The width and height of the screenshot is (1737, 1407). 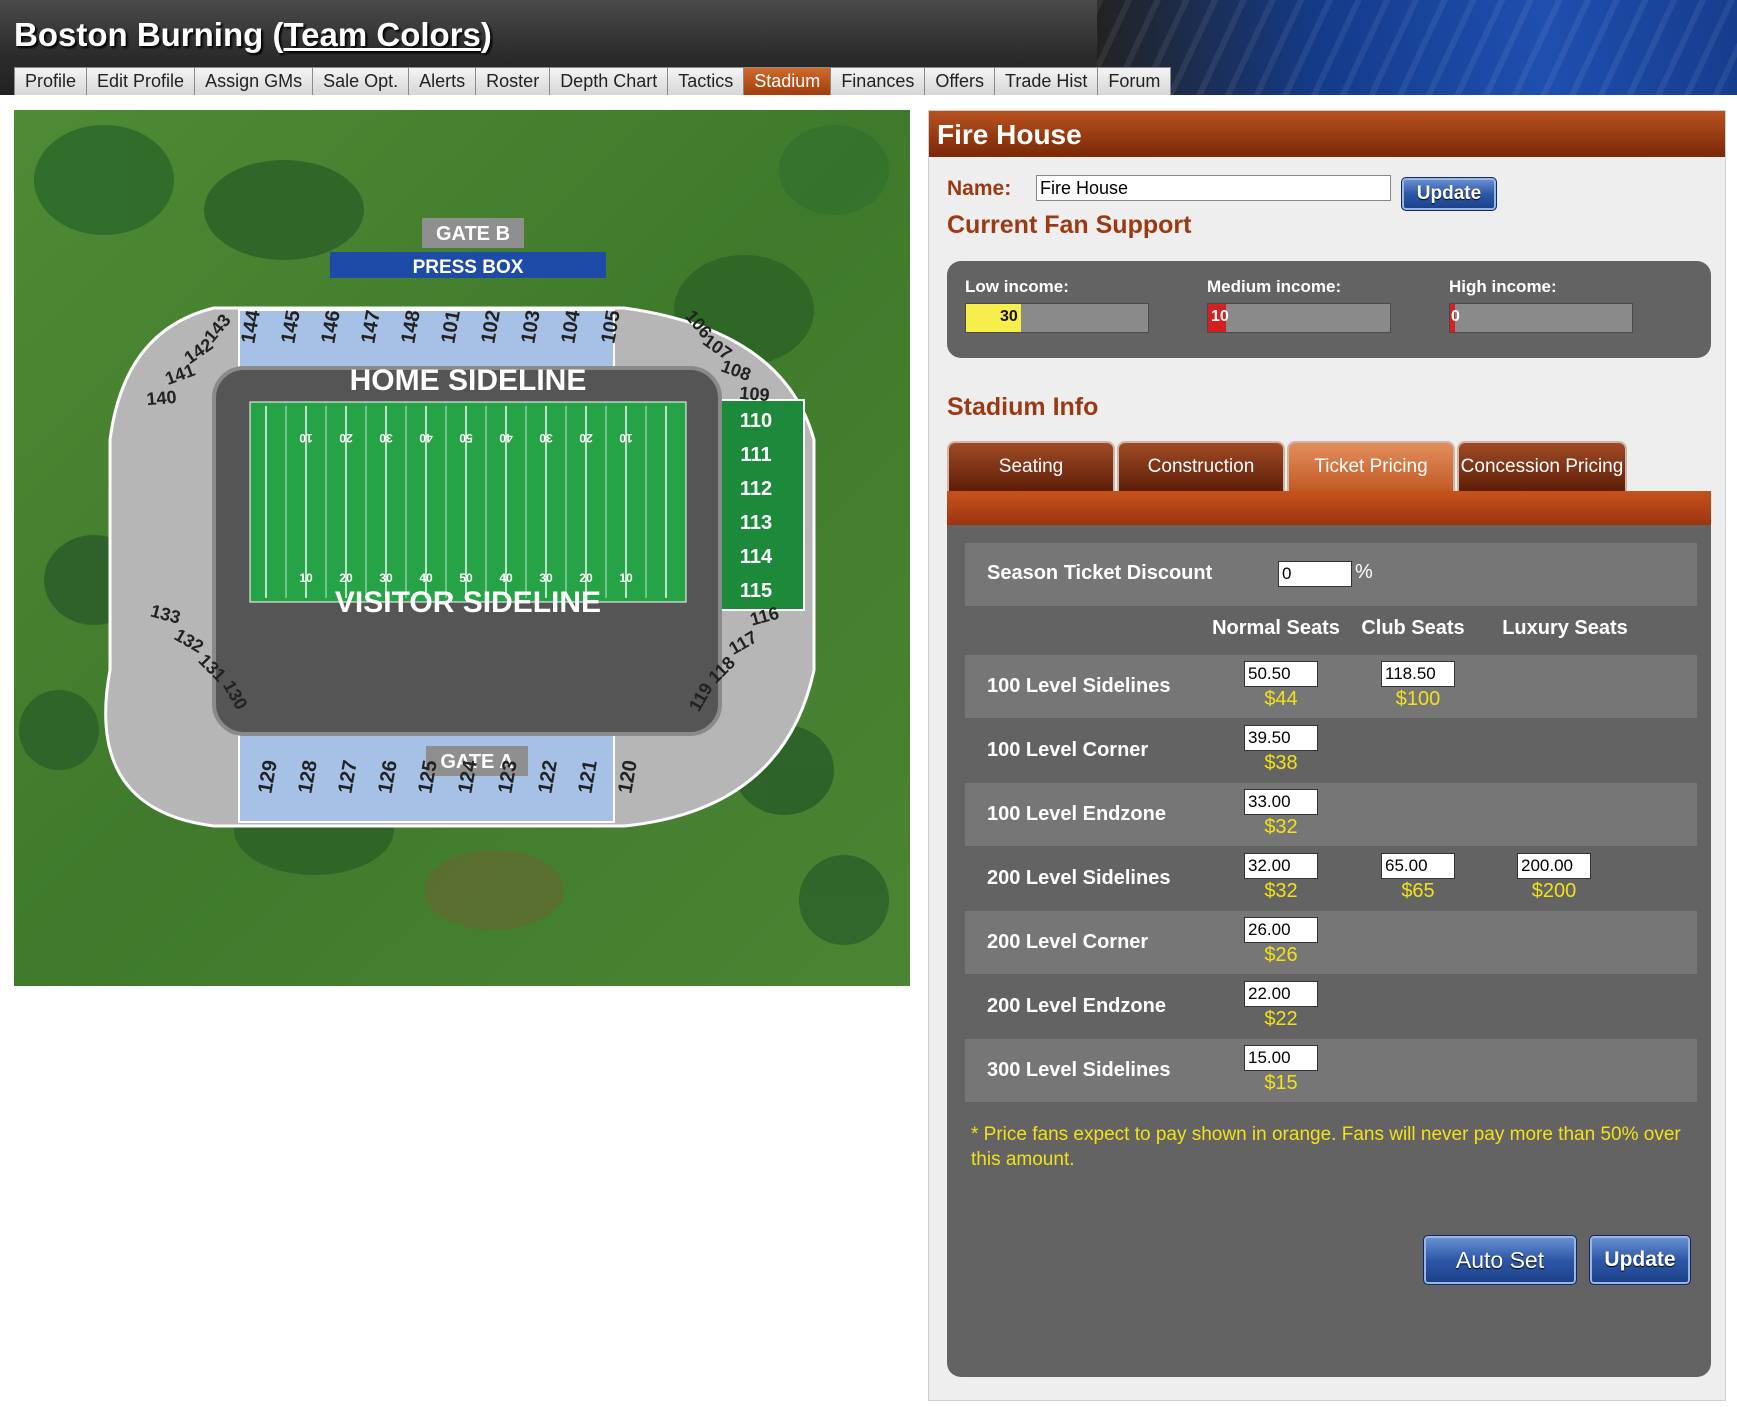 What do you see at coordinates (468, 380) in the screenshot?
I see `home-sideline-label: HOME SIDELINE` at bounding box center [468, 380].